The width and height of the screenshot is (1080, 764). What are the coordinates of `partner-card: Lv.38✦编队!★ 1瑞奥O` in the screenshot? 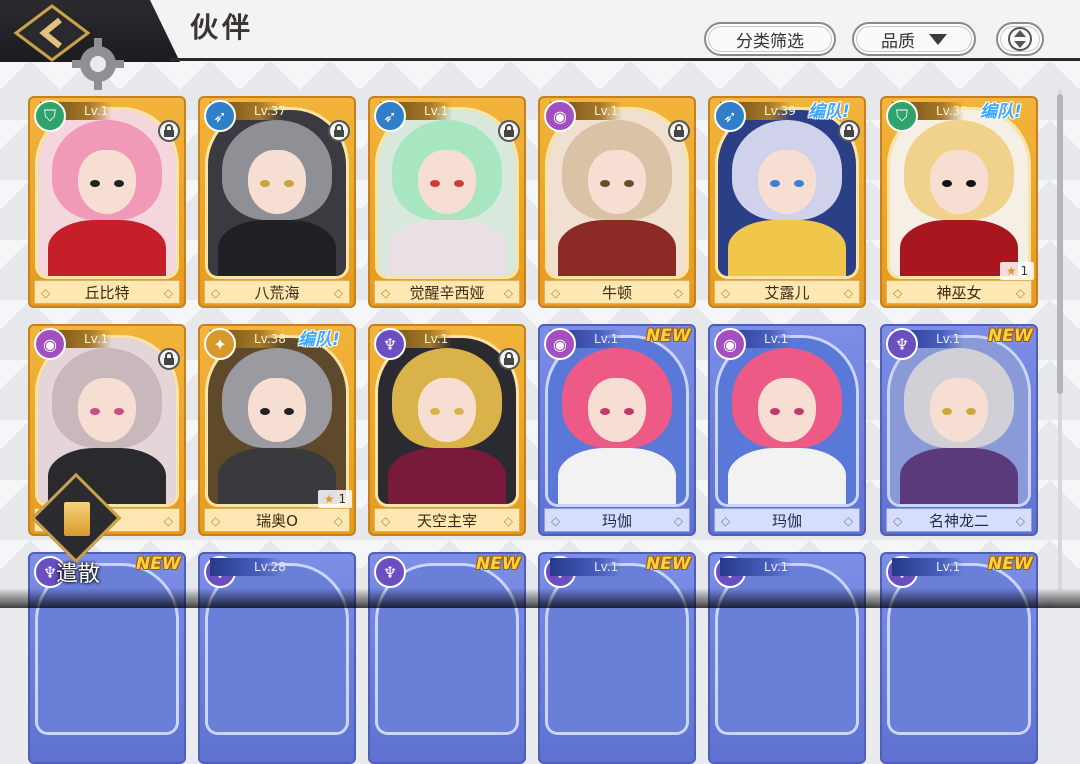 It's located at (277, 430).